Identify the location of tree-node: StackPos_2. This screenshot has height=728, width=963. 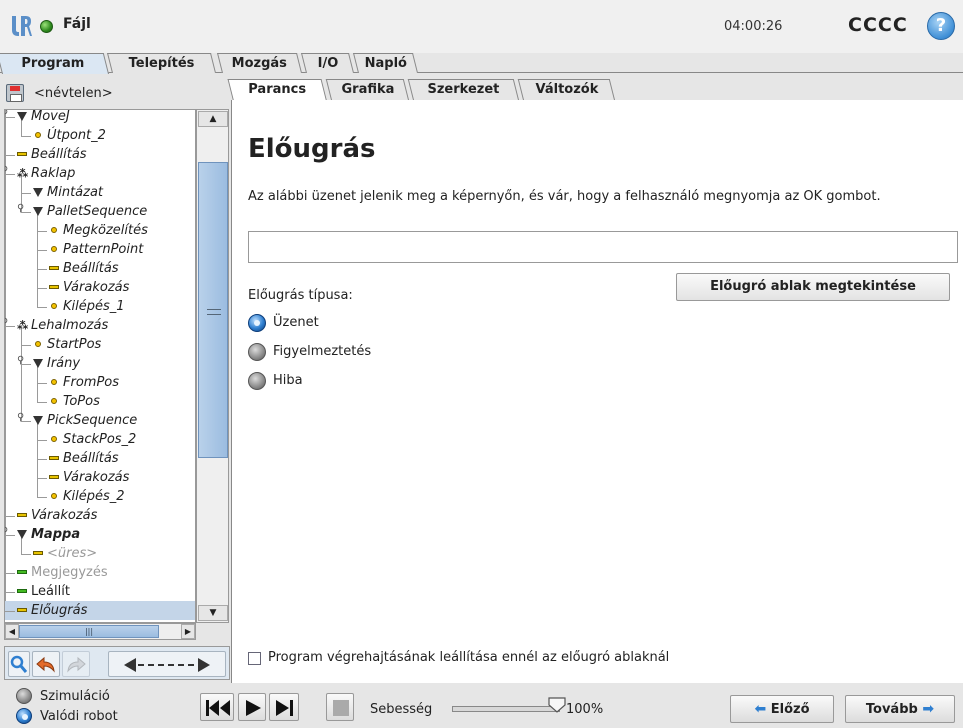
(100, 439).